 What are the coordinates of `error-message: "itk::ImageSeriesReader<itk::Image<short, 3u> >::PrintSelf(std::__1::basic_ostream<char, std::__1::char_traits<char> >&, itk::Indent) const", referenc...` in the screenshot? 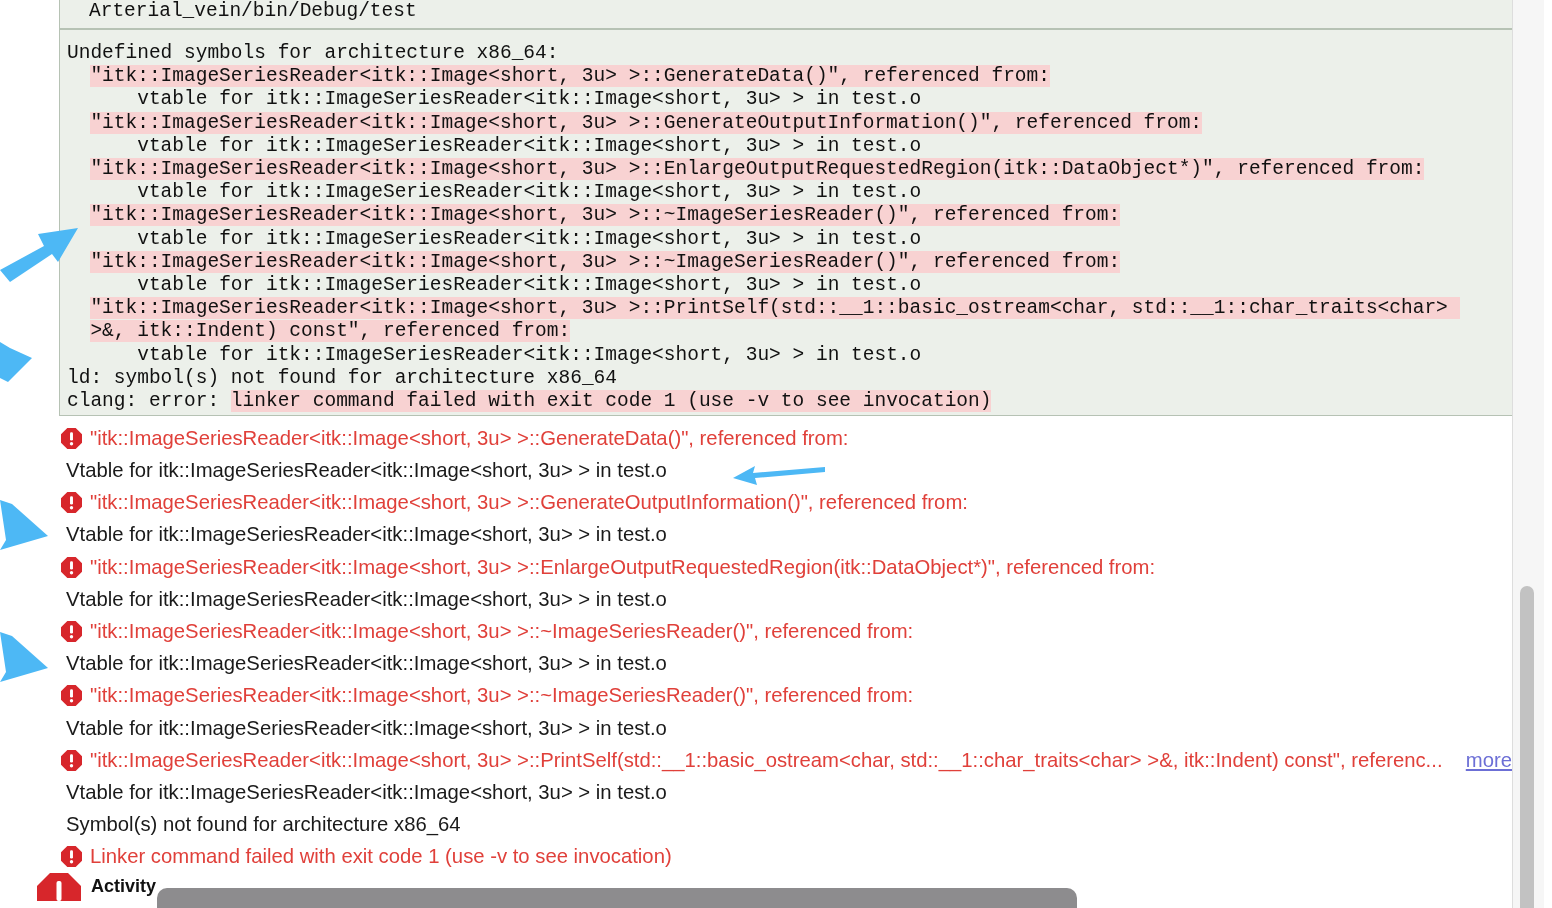 It's located at (766, 760).